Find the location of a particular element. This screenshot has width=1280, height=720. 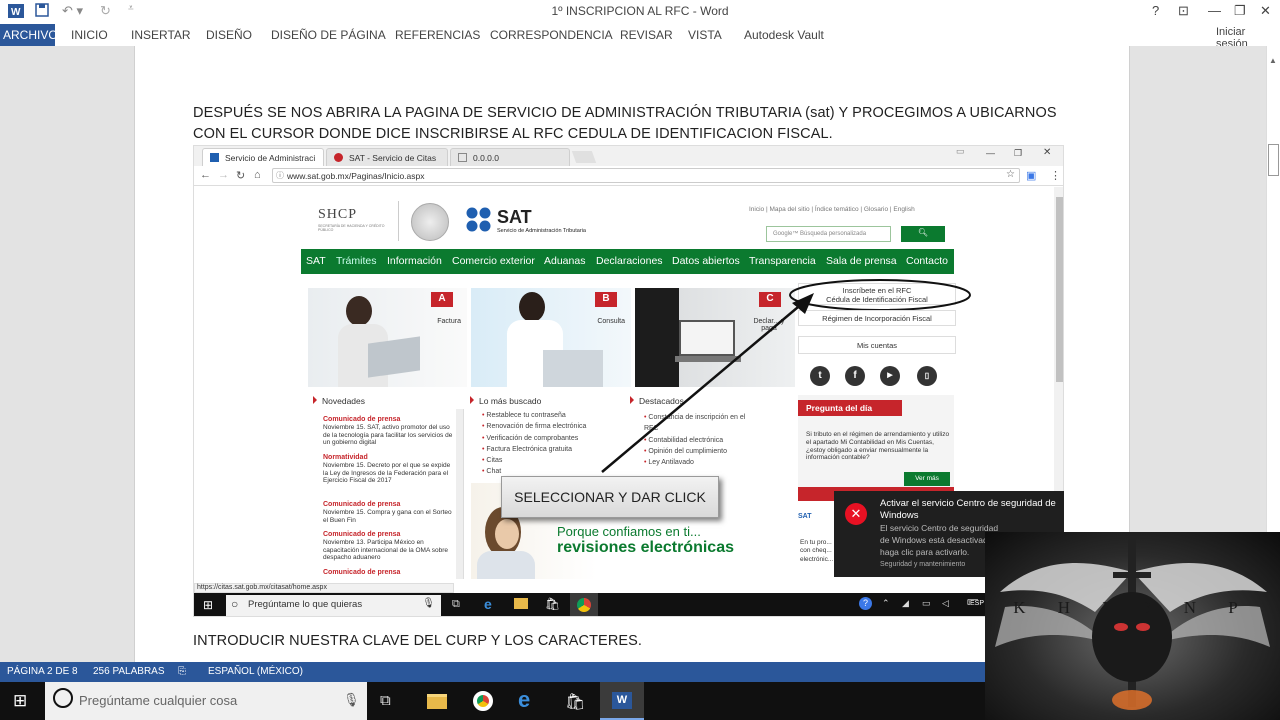

tab-vista: VISTA is located at coordinates (705, 35).